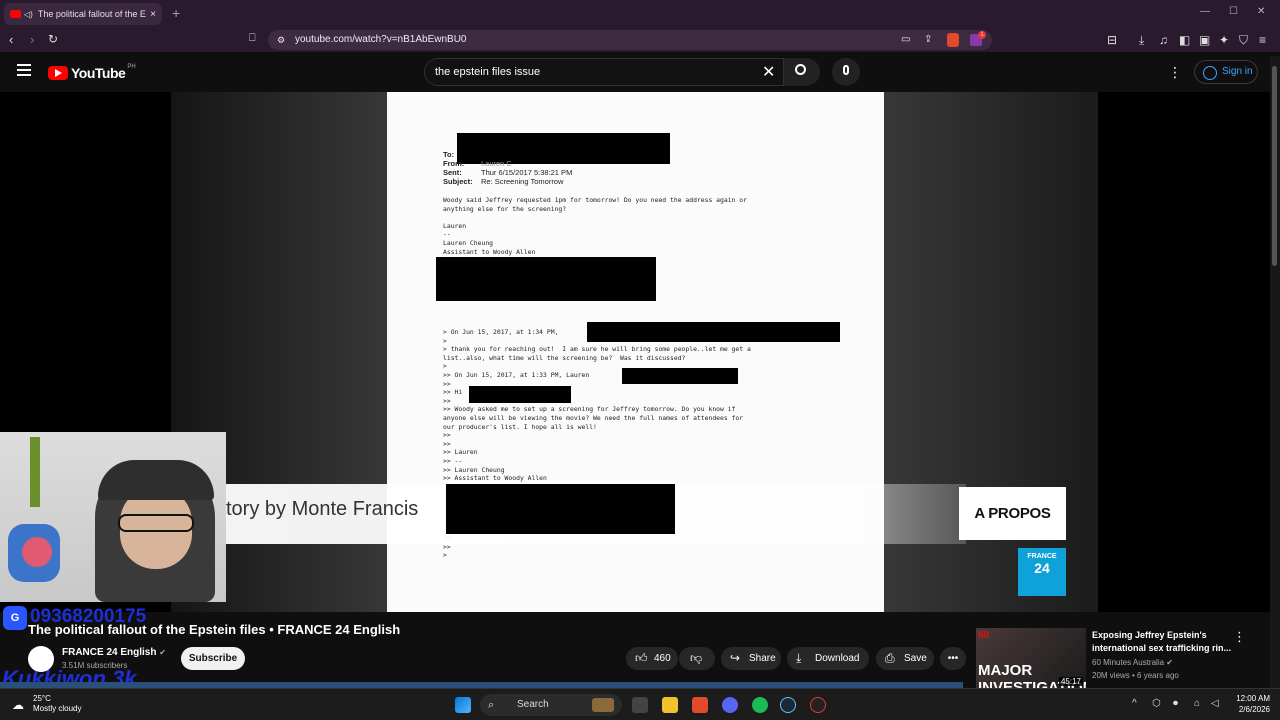 The height and width of the screenshot is (720, 1280). What do you see at coordinates (1031, 658) in the screenshot?
I see `recommended-thumbnail: 60 MAJOR INVESTIGATION 45:17` at bounding box center [1031, 658].